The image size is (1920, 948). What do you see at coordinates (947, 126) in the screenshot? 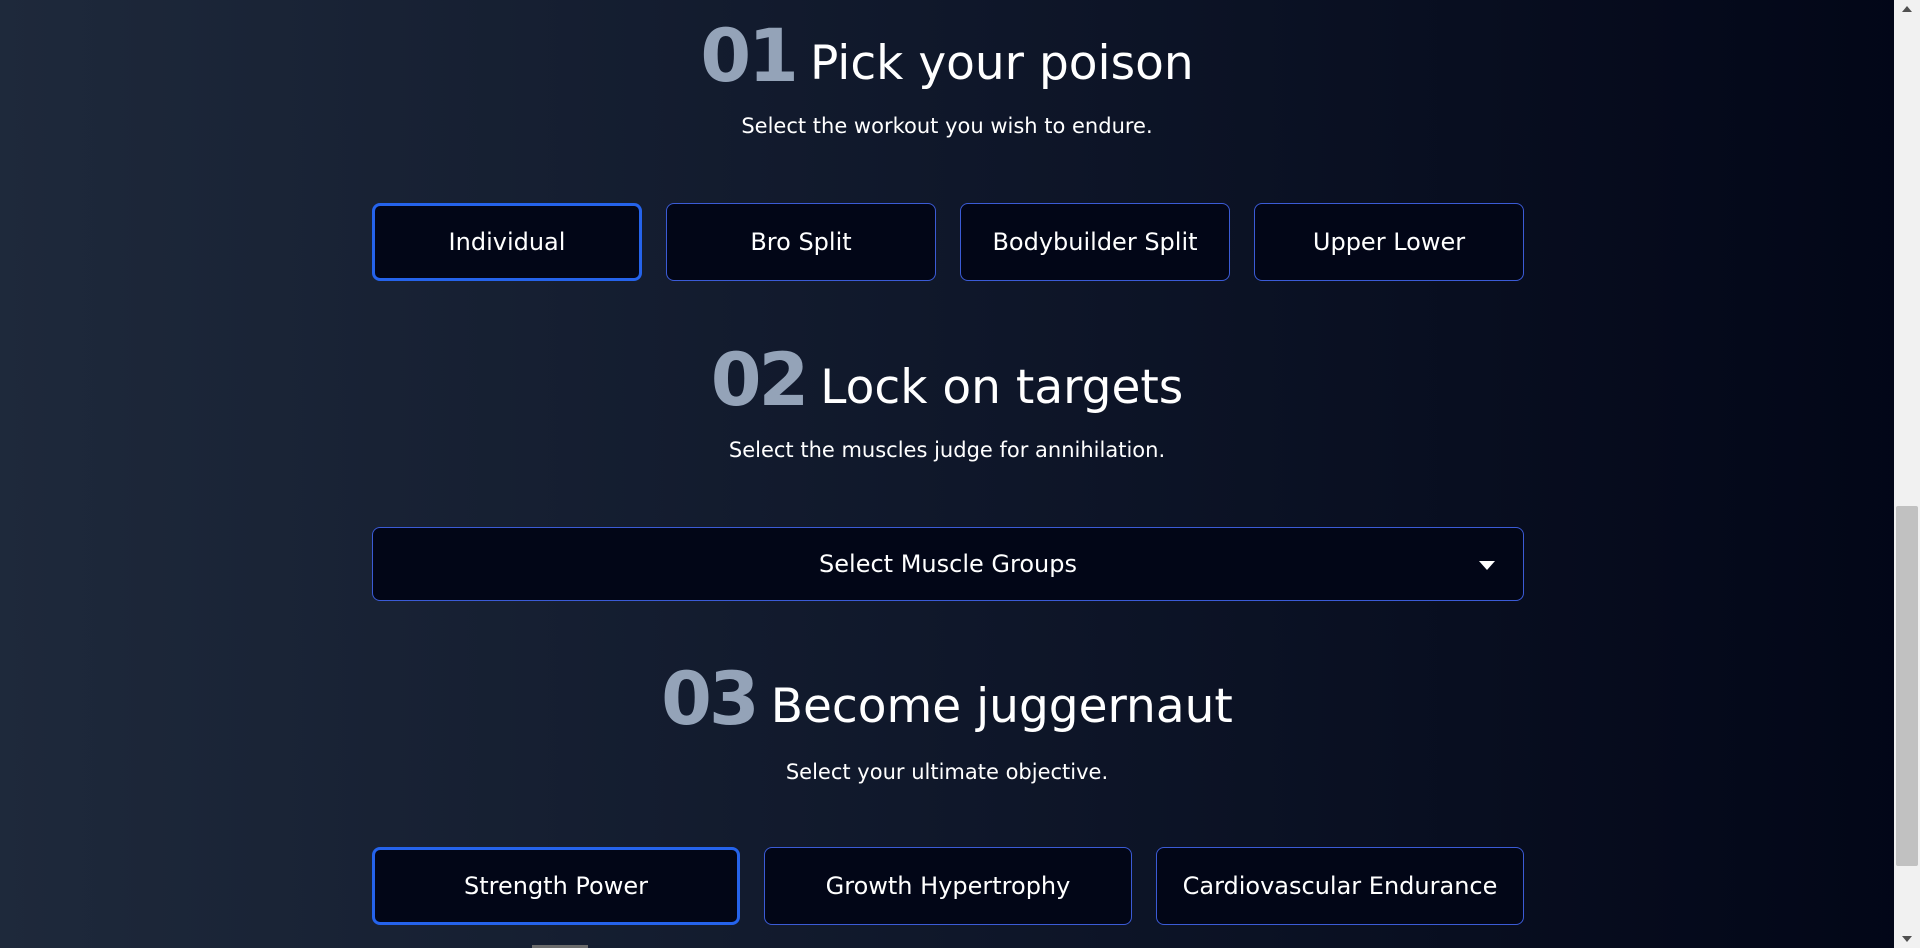
I see `section-1-subtitle: Select the workout you wish to endure.` at bounding box center [947, 126].